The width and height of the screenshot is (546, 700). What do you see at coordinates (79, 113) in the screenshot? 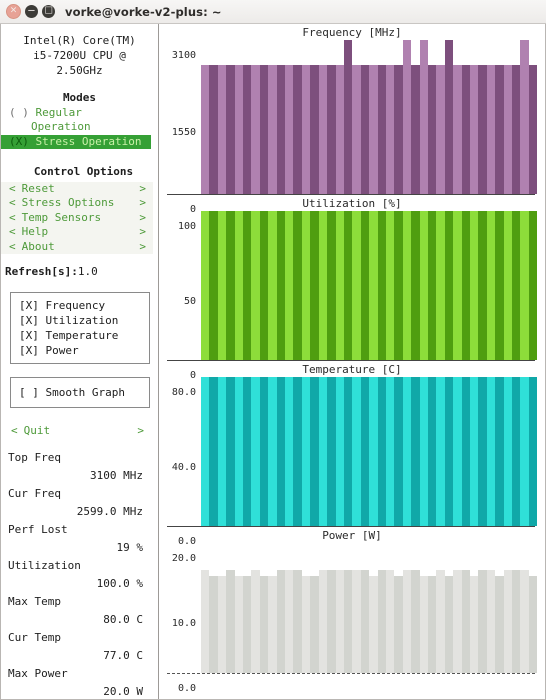
I see `mode-regular: ( ) Regular` at bounding box center [79, 113].